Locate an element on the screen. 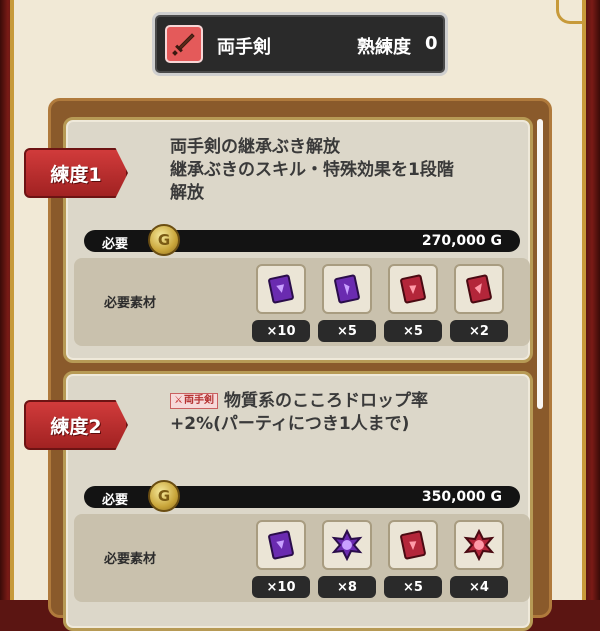  materials-panel: 必要素材 ×10 ×5 ×5 ×2 is located at coordinates (302, 302).